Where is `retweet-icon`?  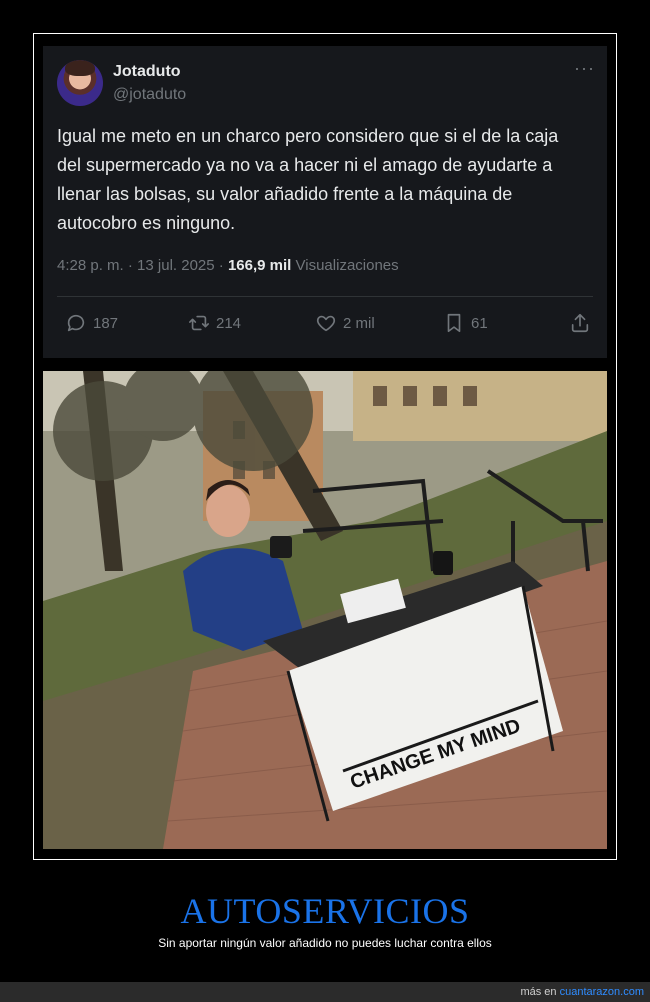
retweet-icon is located at coordinates (199, 323).